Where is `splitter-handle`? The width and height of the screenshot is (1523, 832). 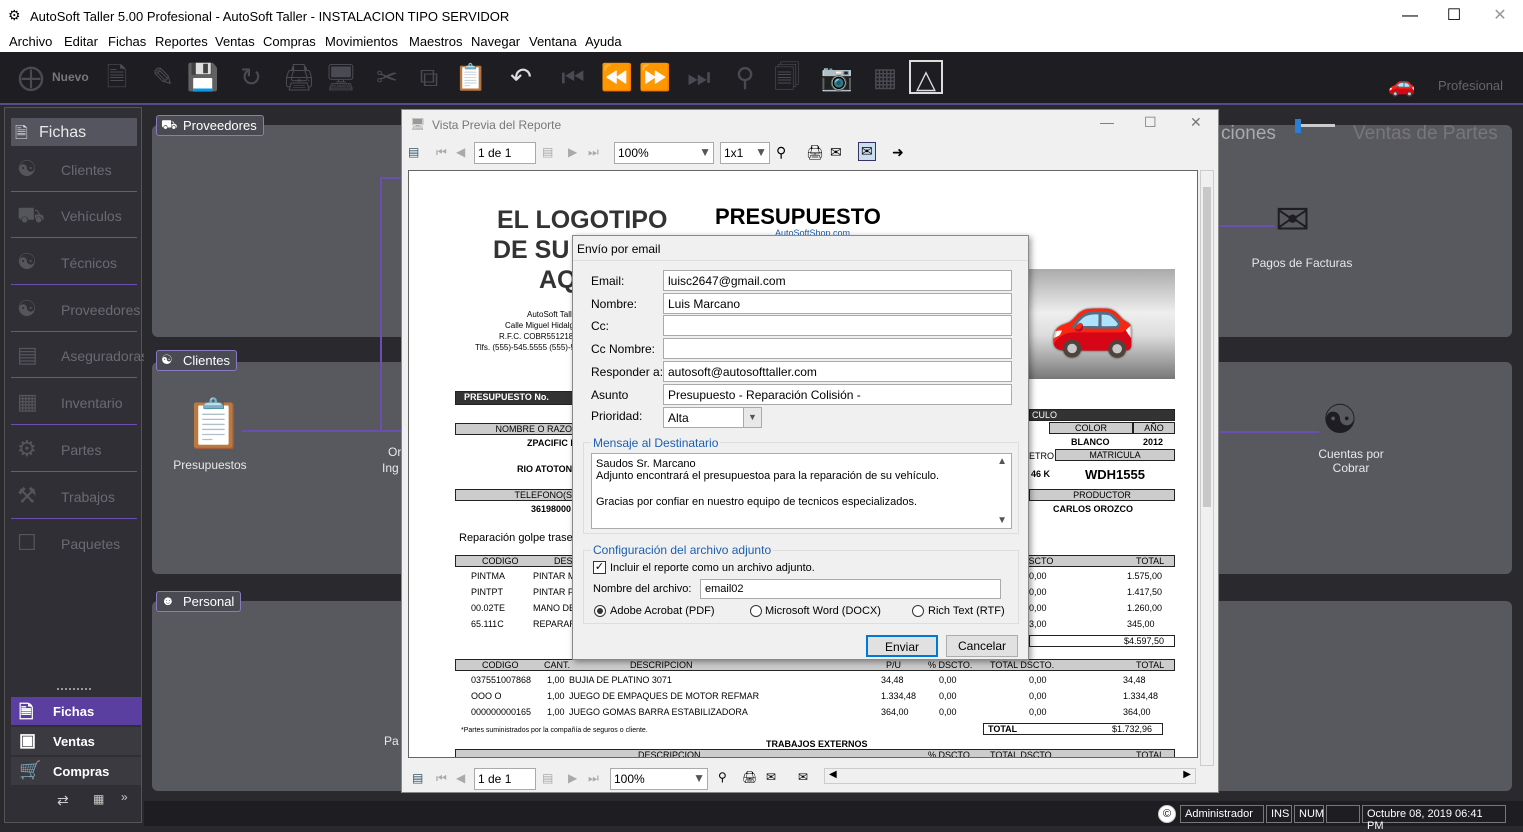 splitter-handle is located at coordinates (74, 689).